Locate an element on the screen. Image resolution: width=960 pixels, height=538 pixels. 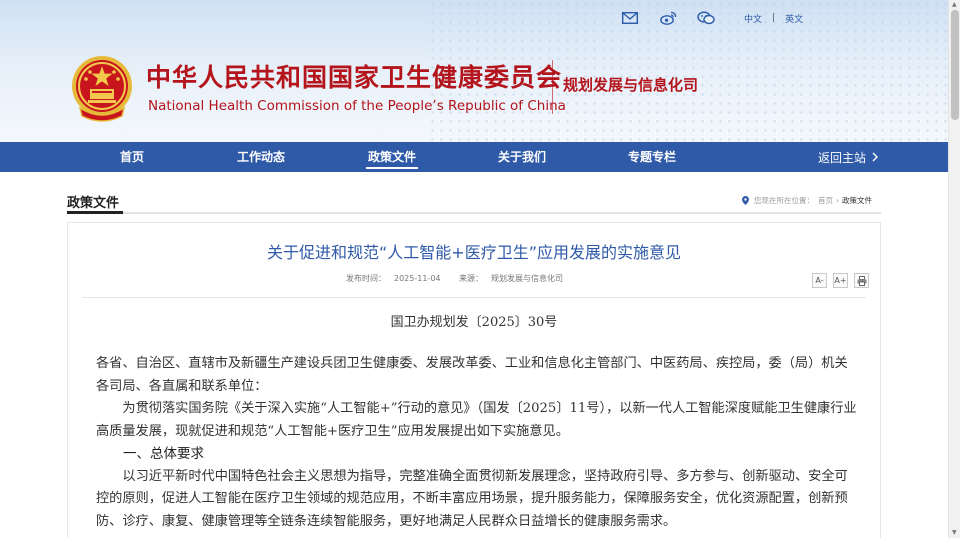
wechat-icon is located at coordinates (706, 18).